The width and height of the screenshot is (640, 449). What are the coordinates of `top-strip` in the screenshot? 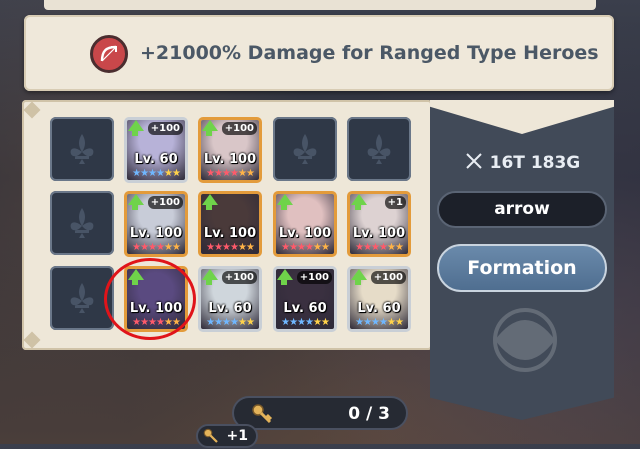 It's located at (320, 5).